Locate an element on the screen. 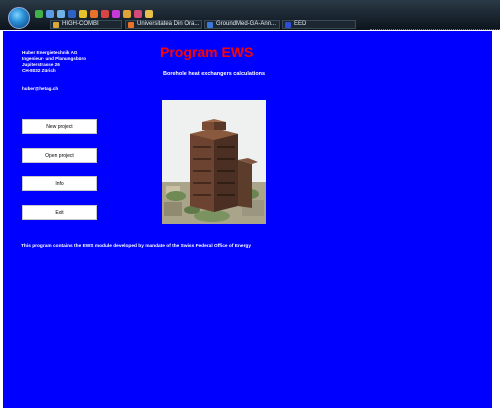 The width and height of the screenshot is (500, 409). explorer-icon is located at coordinates (61, 14).